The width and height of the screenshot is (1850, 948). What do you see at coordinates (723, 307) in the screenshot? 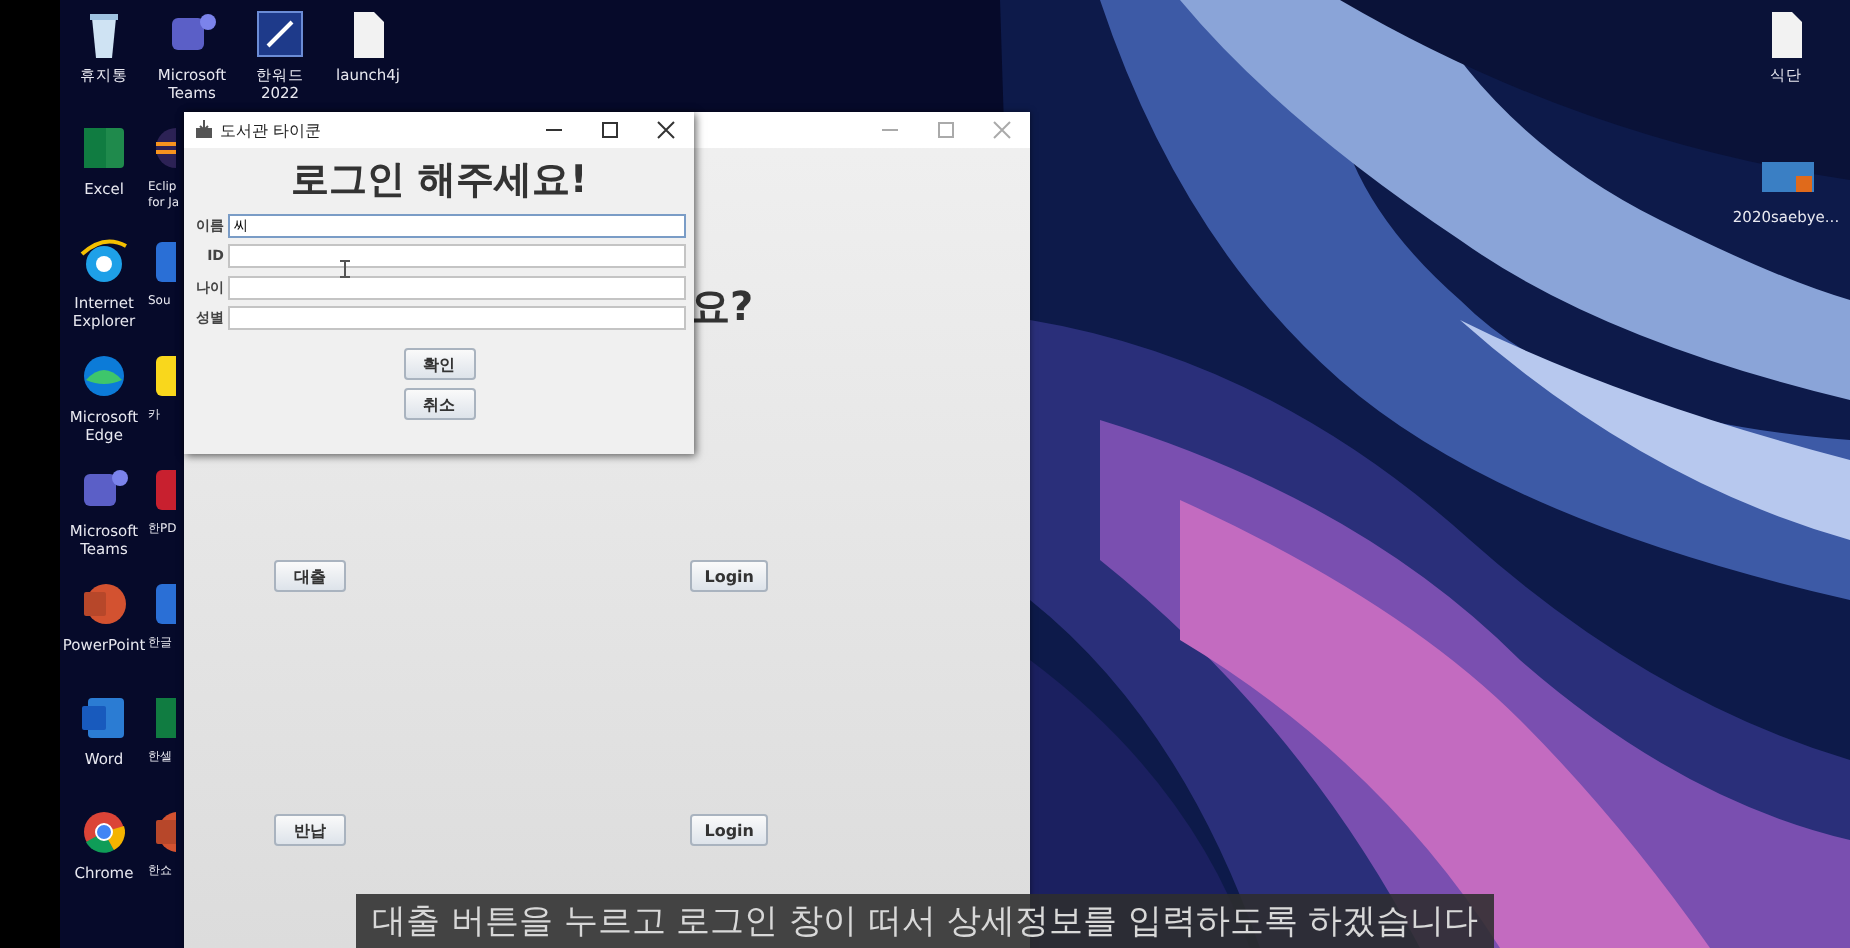
I see `window-heading: 요?` at bounding box center [723, 307].